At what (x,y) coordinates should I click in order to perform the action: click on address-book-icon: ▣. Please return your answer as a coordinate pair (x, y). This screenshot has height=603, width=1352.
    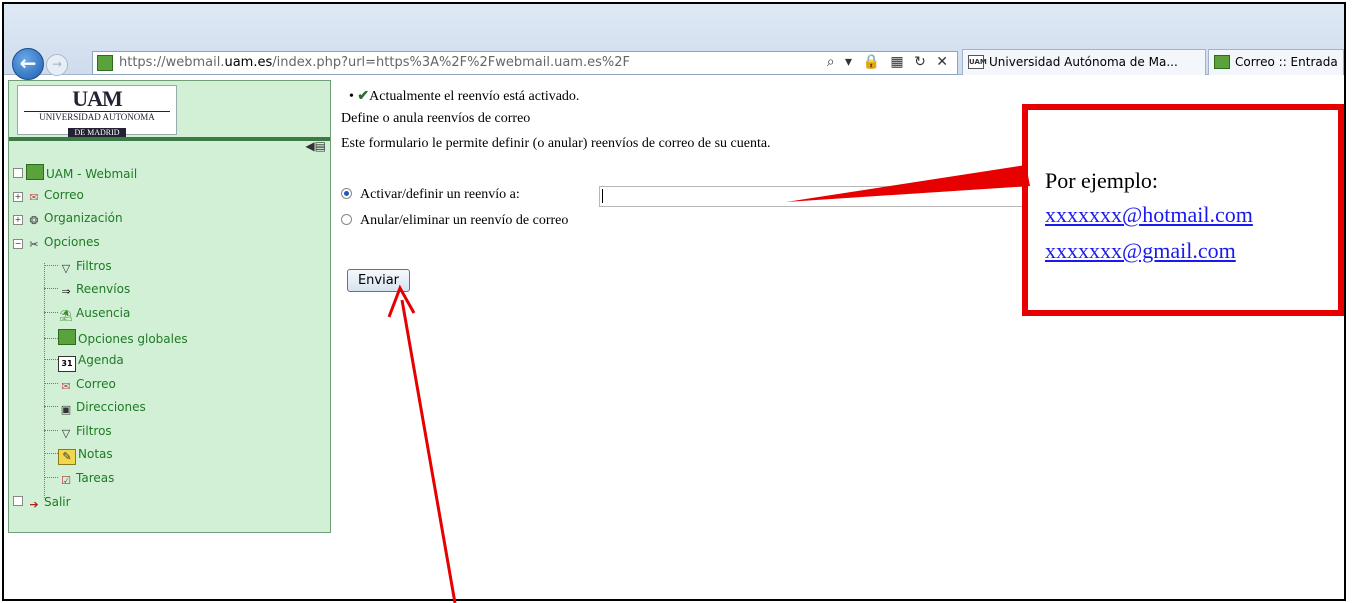
    Looking at the image, I should click on (66, 409).